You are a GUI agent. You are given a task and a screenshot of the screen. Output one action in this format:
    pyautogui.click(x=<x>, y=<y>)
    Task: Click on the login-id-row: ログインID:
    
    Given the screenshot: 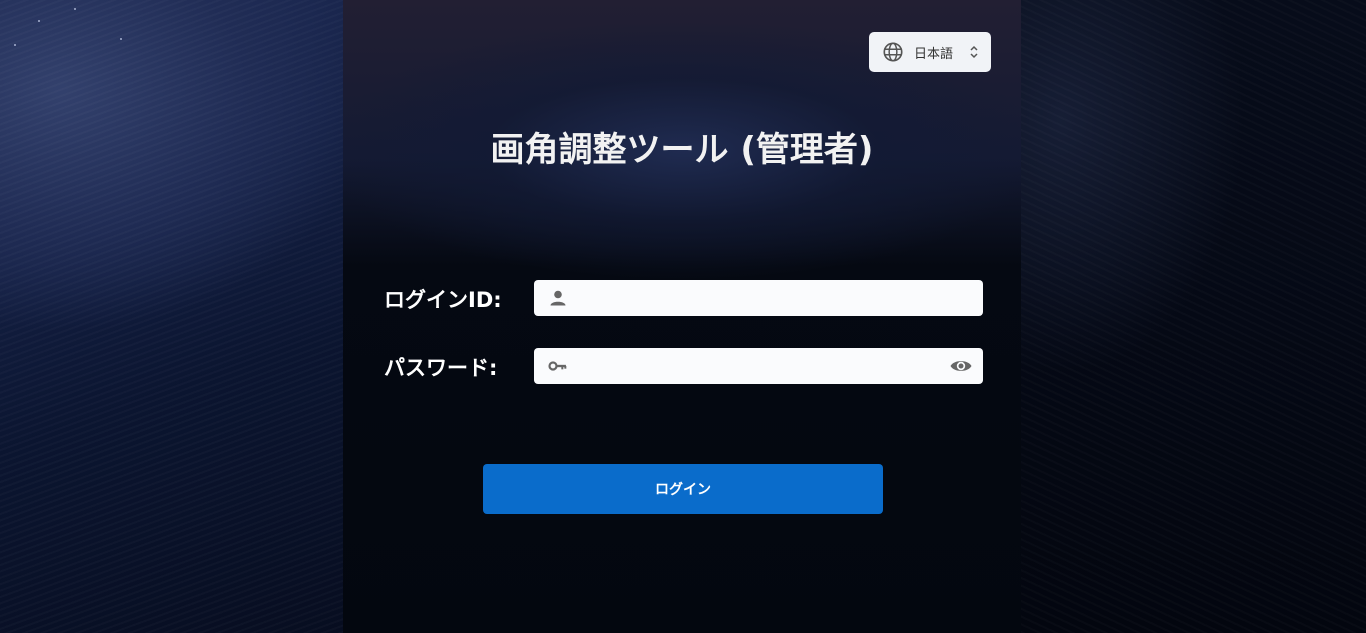 What is the action you would take?
    pyautogui.click(x=684, y=298)
    